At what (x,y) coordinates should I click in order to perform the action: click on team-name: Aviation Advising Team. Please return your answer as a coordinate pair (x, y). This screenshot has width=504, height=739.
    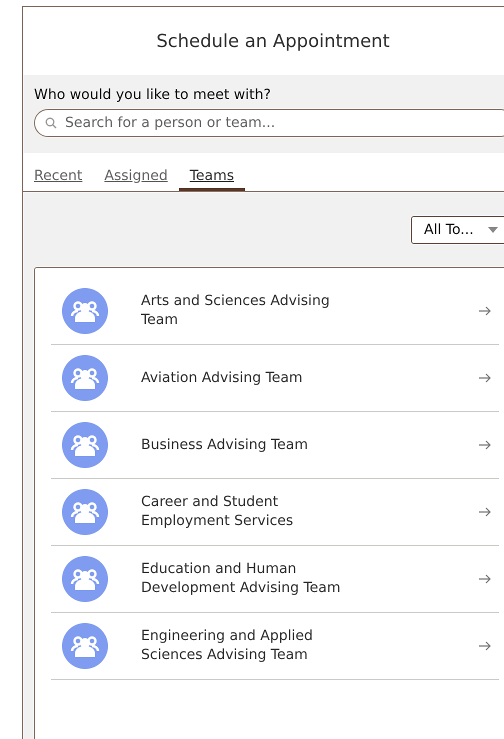
    Looking at the image, I should click on (310, 378).